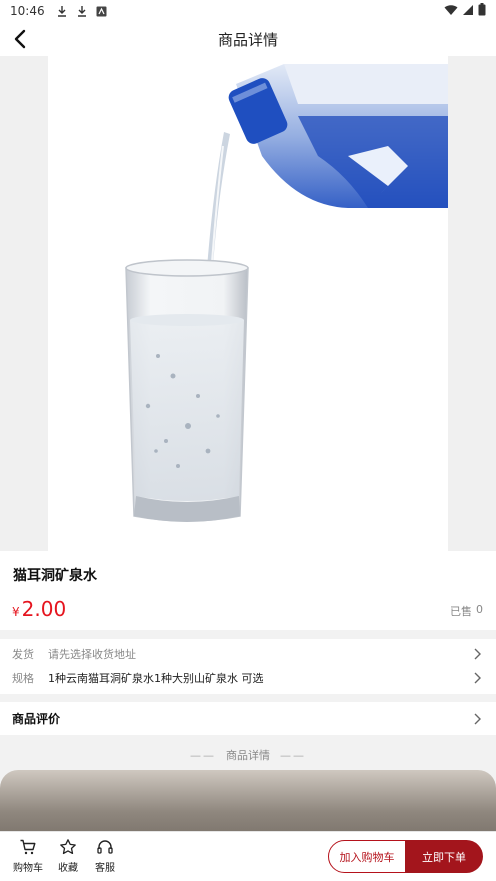  I want to click on spec-value: 1种云南猫耳洞矿泉水1种大别山矿泉水 可选, so click(156, 678).